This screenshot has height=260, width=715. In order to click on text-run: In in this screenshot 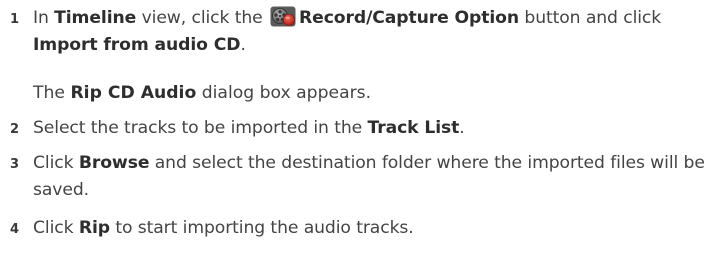, I will do `click(44, 18)`.